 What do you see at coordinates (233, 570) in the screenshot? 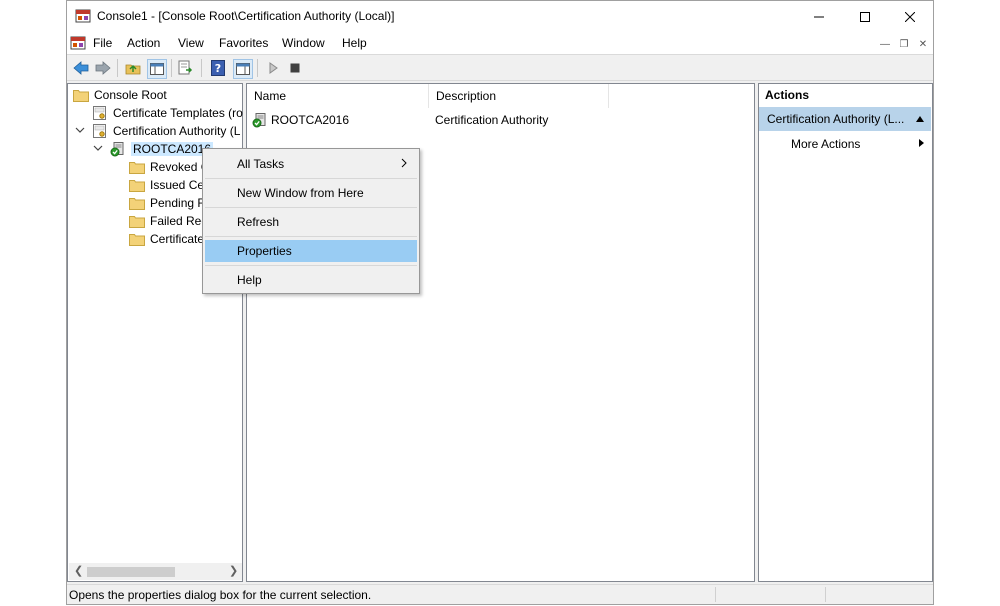
I see `scroll-right-icon: ❯` at bounding box center [233, 570].